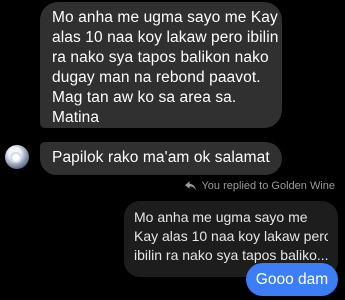  I want to click on sender-avatar, so click(17, 157).